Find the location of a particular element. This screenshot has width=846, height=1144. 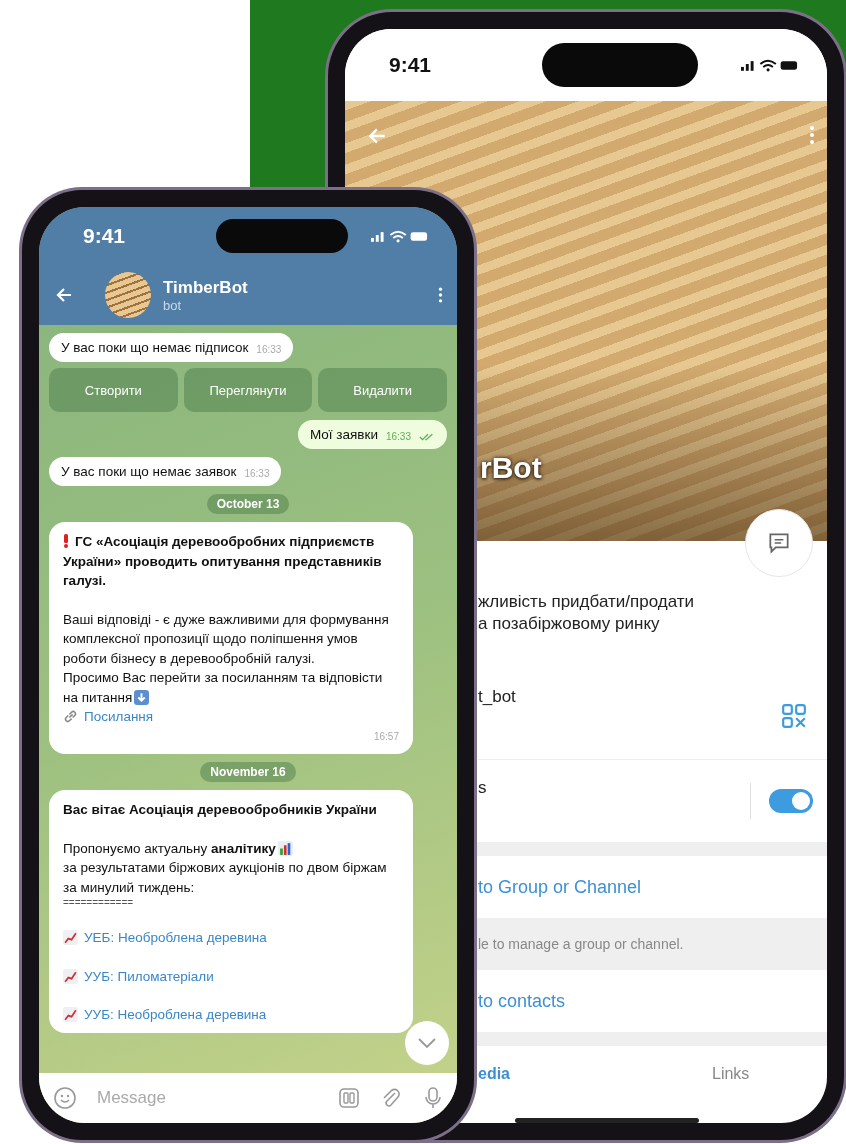

media-tab: edia is located at coordinates (494, 1074).